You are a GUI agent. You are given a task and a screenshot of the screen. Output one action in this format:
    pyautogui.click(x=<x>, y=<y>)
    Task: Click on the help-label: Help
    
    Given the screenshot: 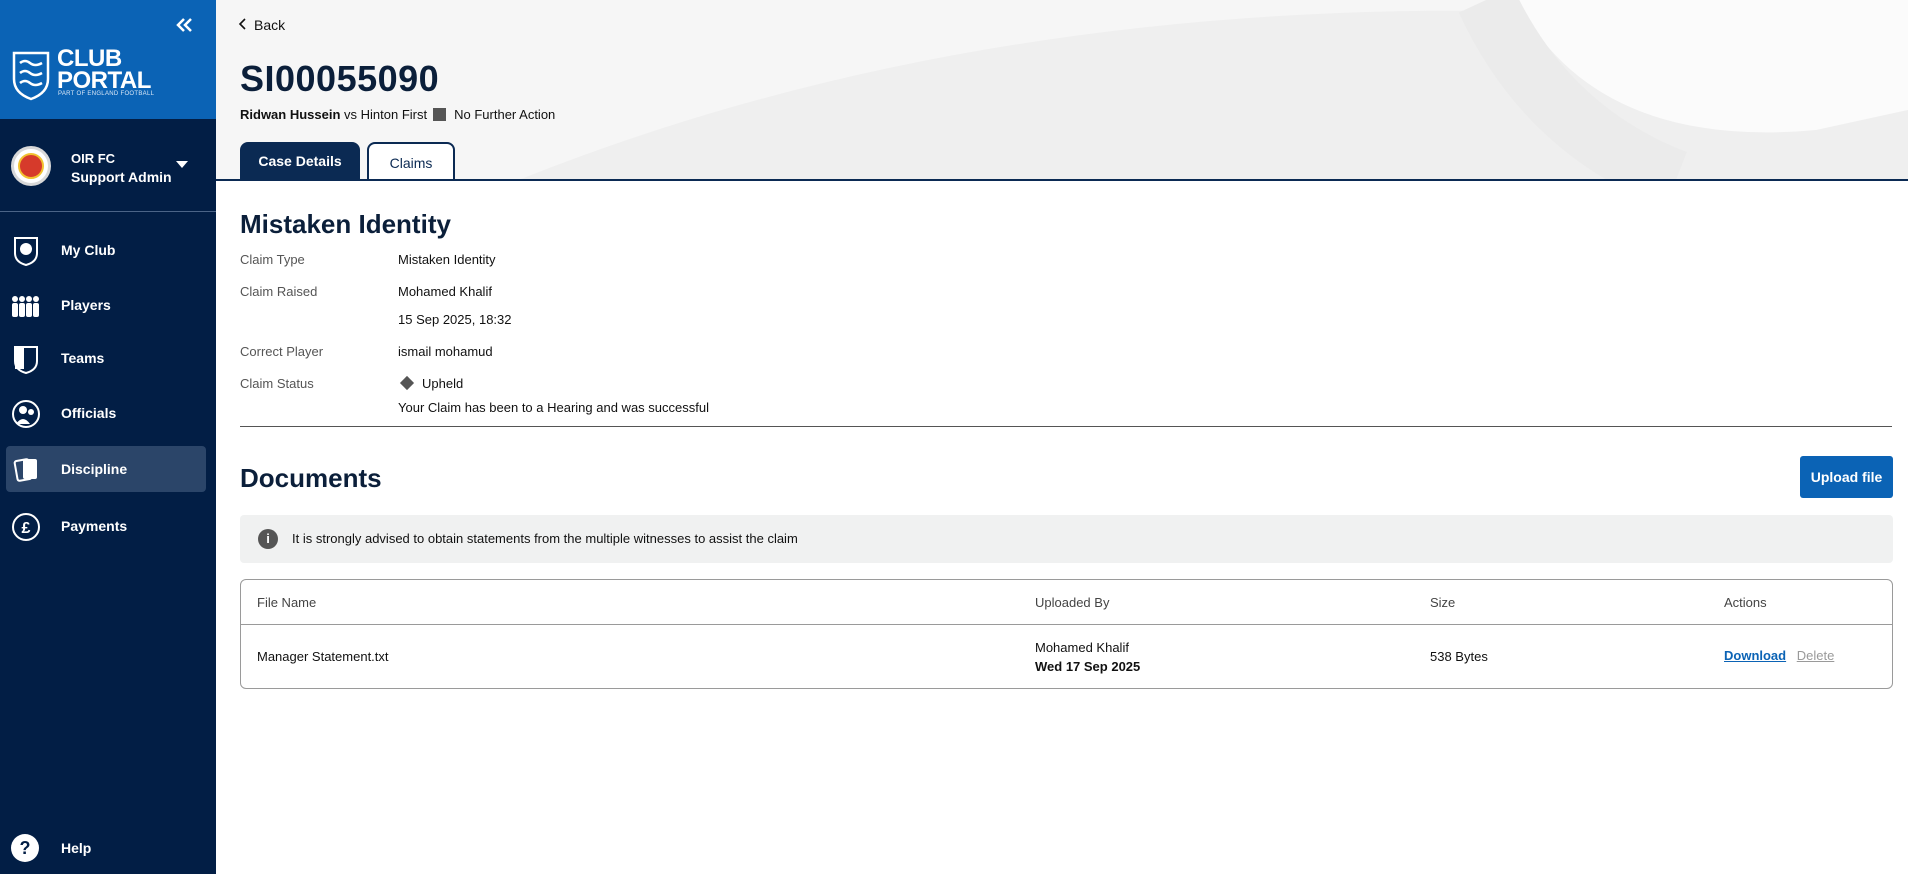 What is the action you would take?
    pyautogui.click(x=76, y=848)
    